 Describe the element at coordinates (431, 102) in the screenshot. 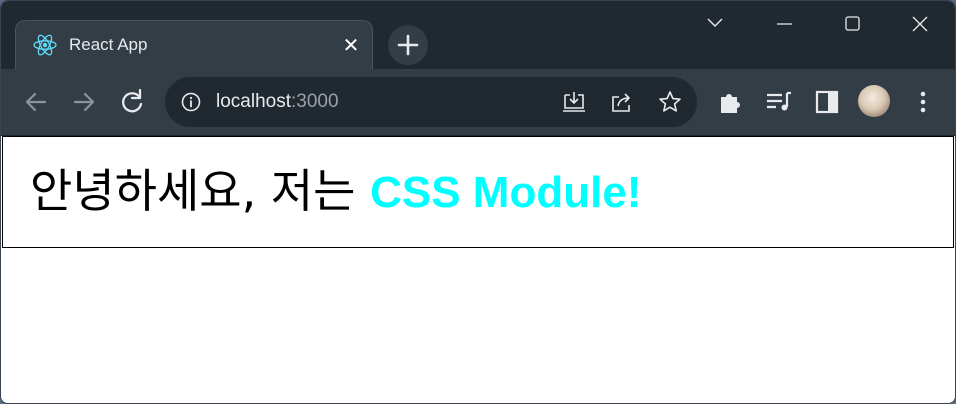

I see `address-bar: localhost:3000` at that location.